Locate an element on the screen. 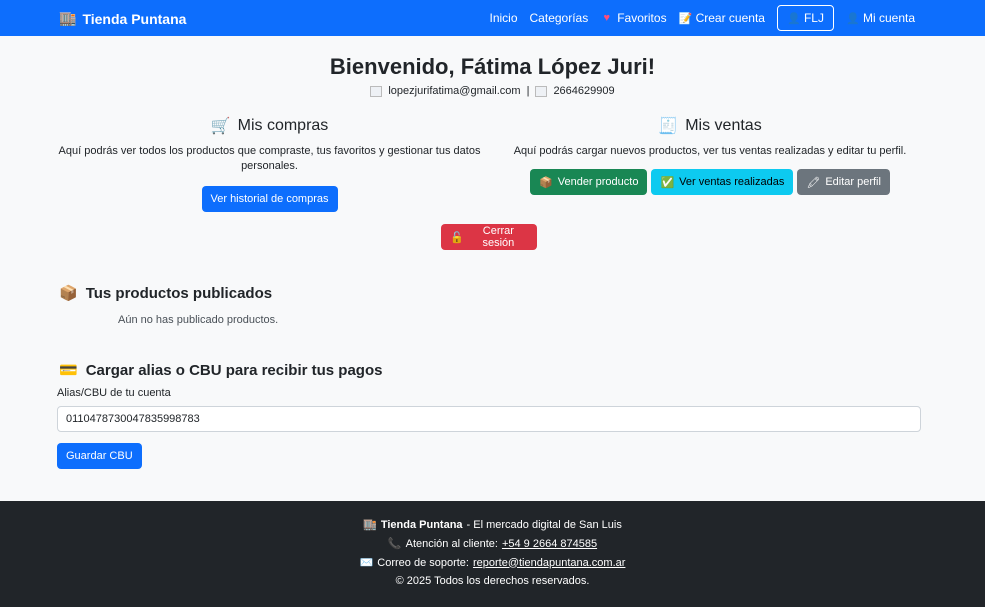 The width and height of the screenshot is (985, 607). user-initials: FLJ is located at coordinates (813, 18).